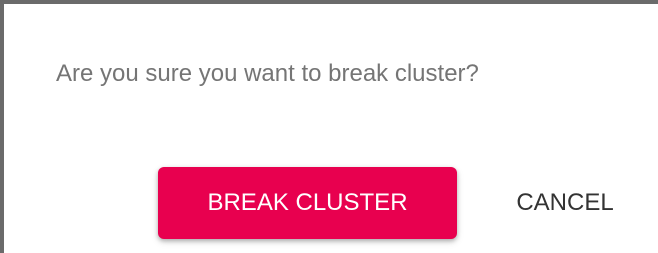 The image size is (658, 253). I want to click on break-cluster-button: BREAK CLUSTER, so click(307, 203).